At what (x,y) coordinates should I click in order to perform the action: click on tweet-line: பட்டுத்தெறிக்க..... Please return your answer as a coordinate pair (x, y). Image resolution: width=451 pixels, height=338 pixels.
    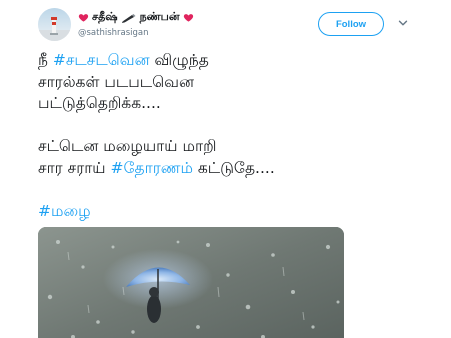
    Looking at the image, I should click on (99, 103).